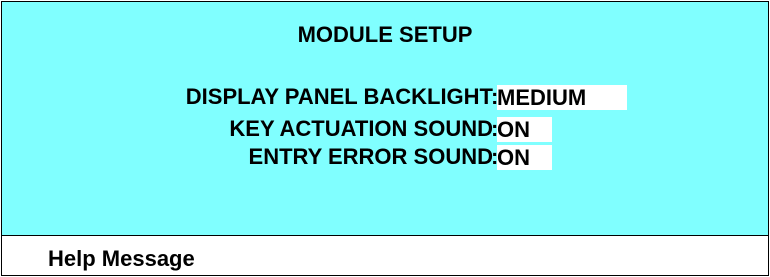  I want to click on key-actuation-sound-value-field: ON, so click(524, 129).